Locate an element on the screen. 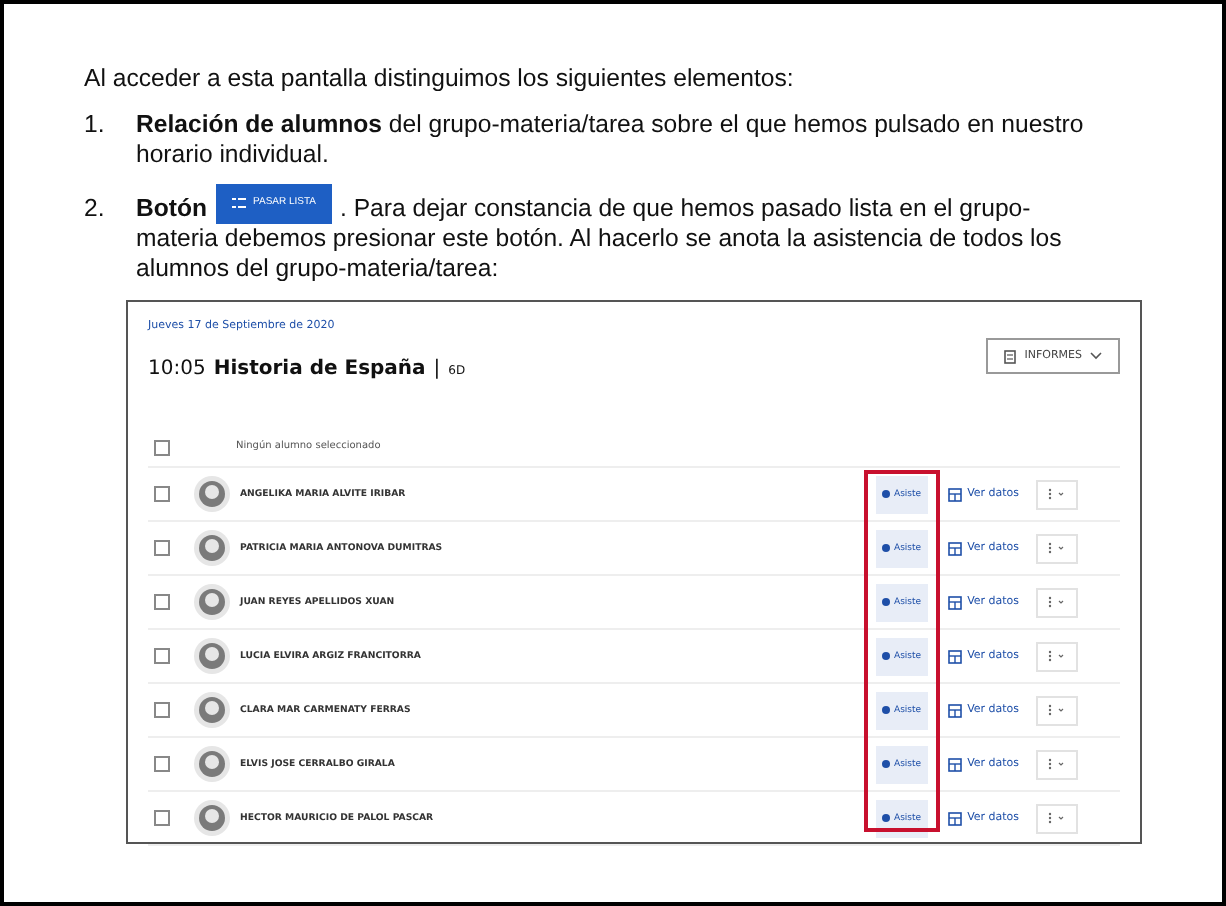 The width and height of the screenshot is (1226, 906). intro-text: Al acceder a esta pantalla distinguimos los siguientes elementos: is located at coordinates (440, 79).